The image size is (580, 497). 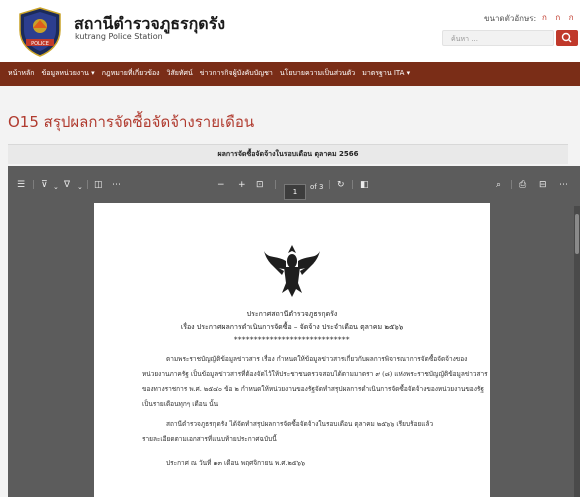 What do you see at coordinates (317, 187) in the screenshot?
I see `page-total: of 3` at bounding box center [317, 187].